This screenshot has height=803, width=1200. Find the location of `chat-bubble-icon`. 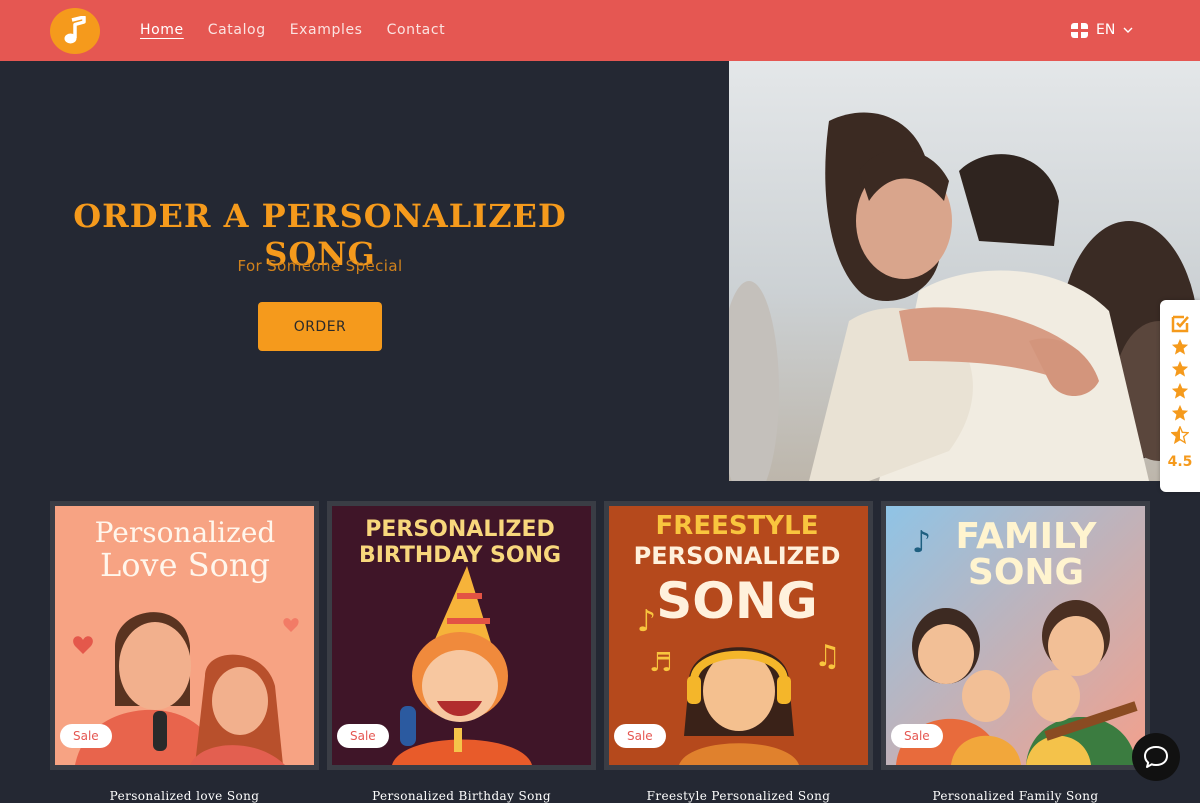

chat-bubble-icon is located at coordinates (1156, 757).